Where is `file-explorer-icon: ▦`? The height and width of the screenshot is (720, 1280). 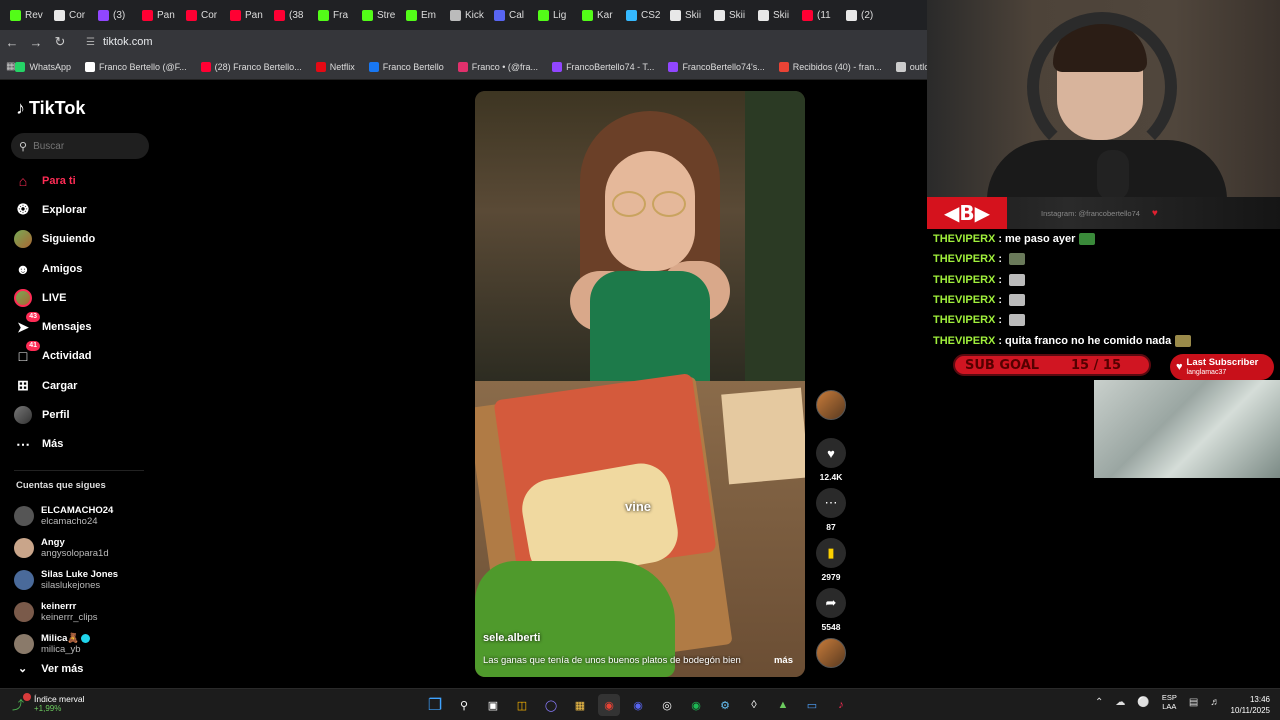 file-explorer-icon: ▦ is located at coordinates (580, 705).